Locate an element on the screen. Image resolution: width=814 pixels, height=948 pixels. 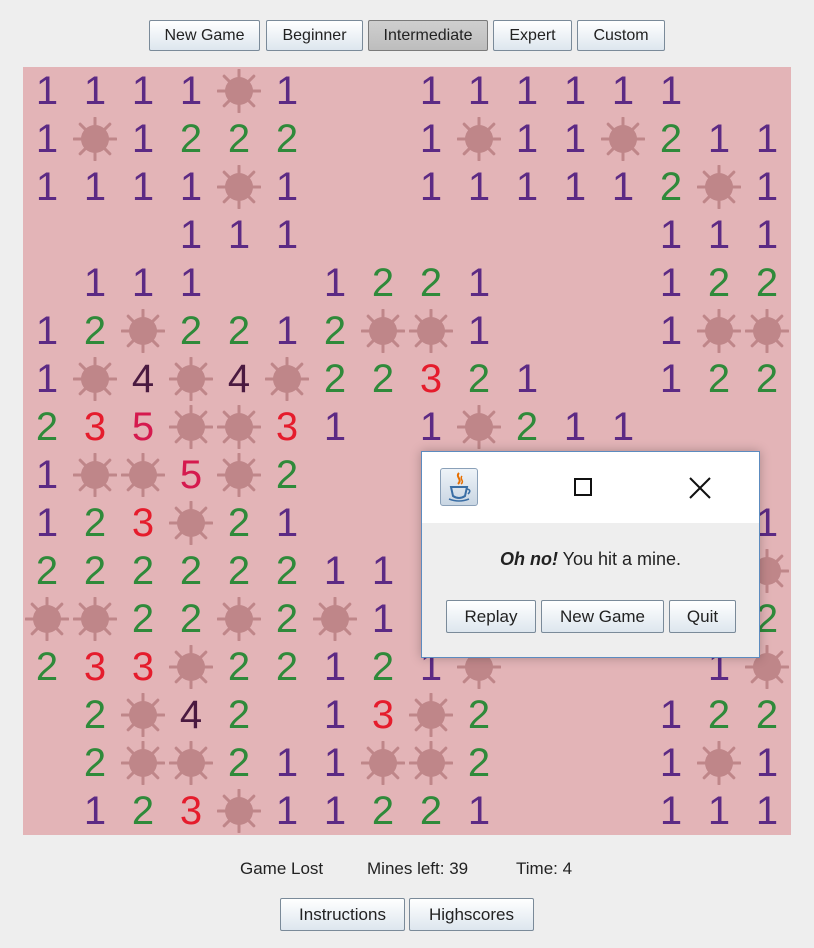
cell-number: 5 is located at coordinates (143, 427).